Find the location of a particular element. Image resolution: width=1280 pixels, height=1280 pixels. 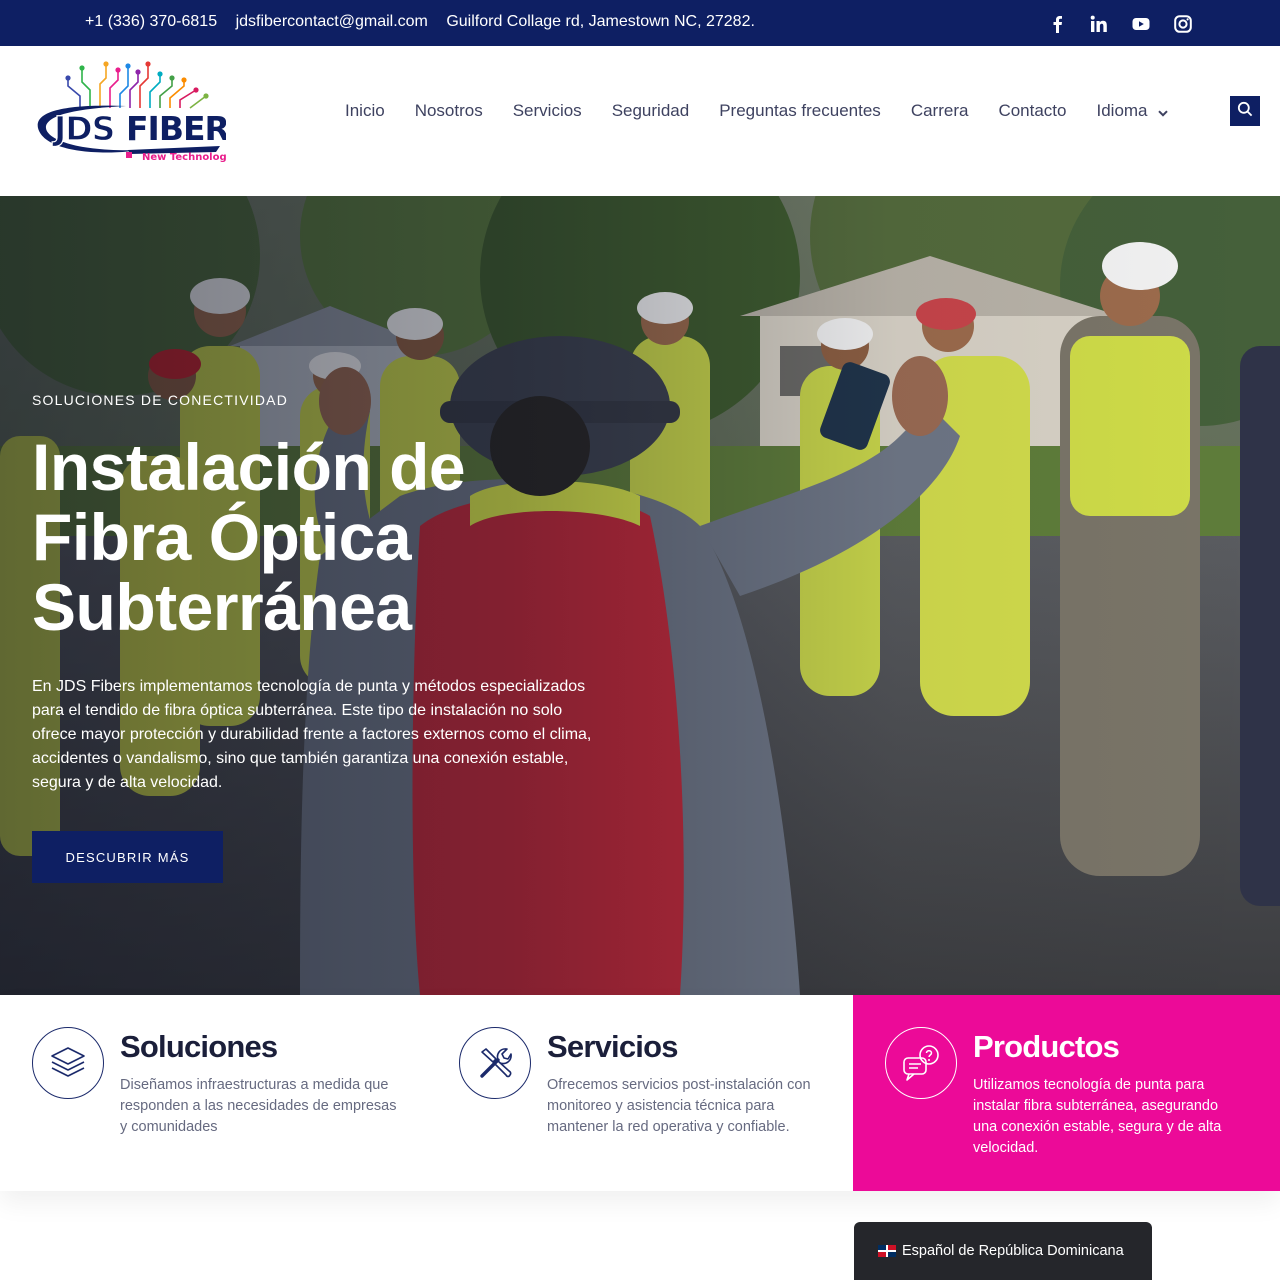

hero-title-line-2: Fibra Óptica is located at coordinates (222, 537).